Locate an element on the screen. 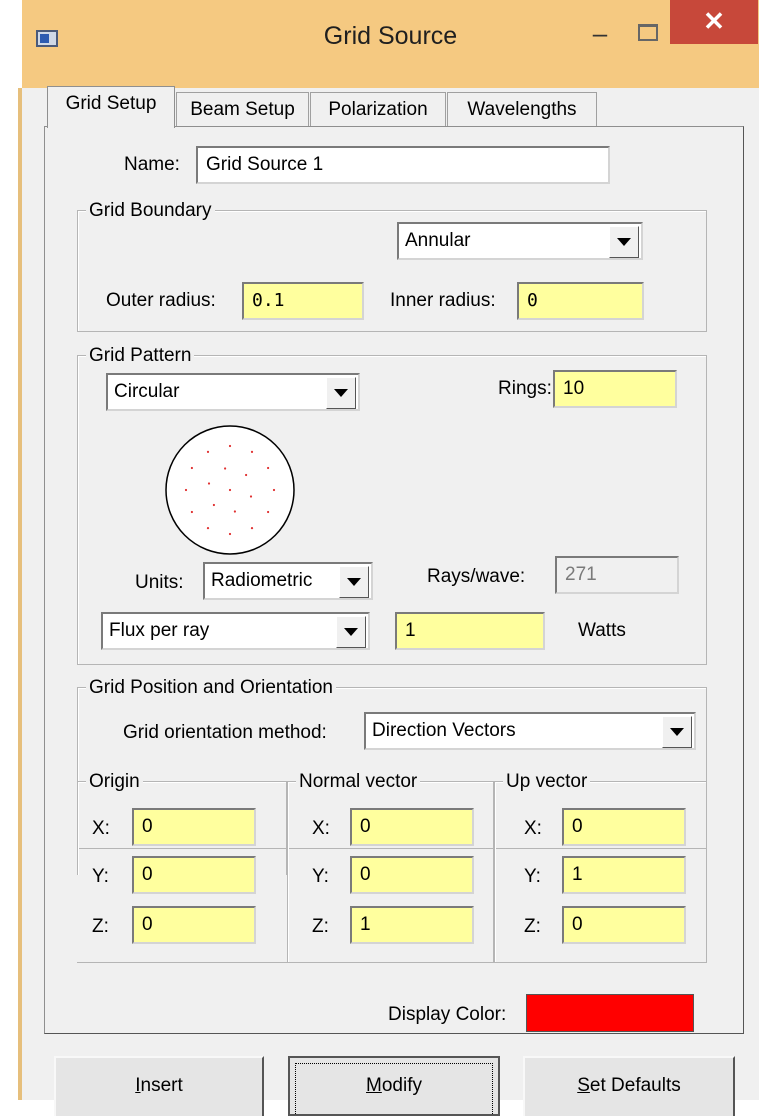  units-select: Radiometric is located at coordinates (288, 581).